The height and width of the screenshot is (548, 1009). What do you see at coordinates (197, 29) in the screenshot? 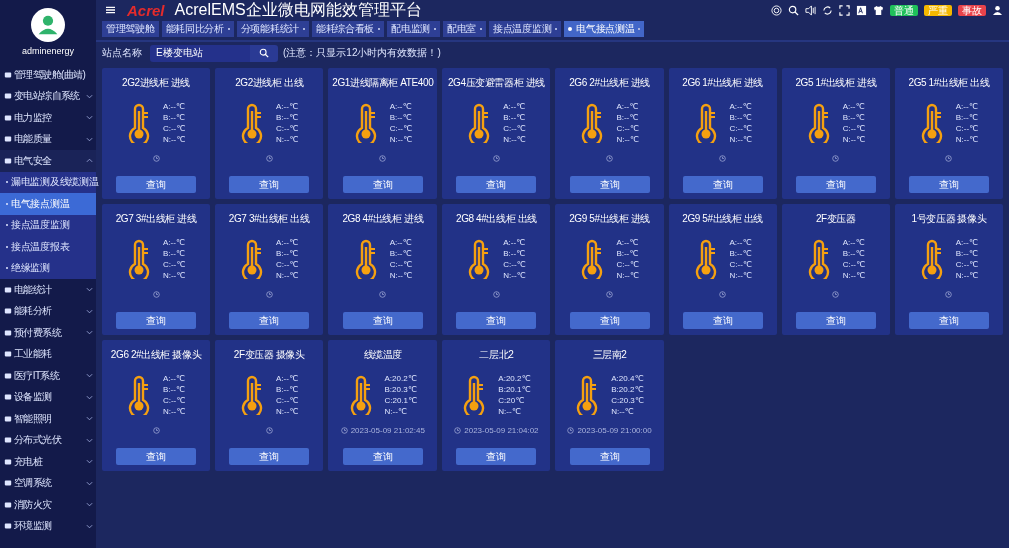
I see `tab: 能耗同比分析` at bounding box center [197, 29].